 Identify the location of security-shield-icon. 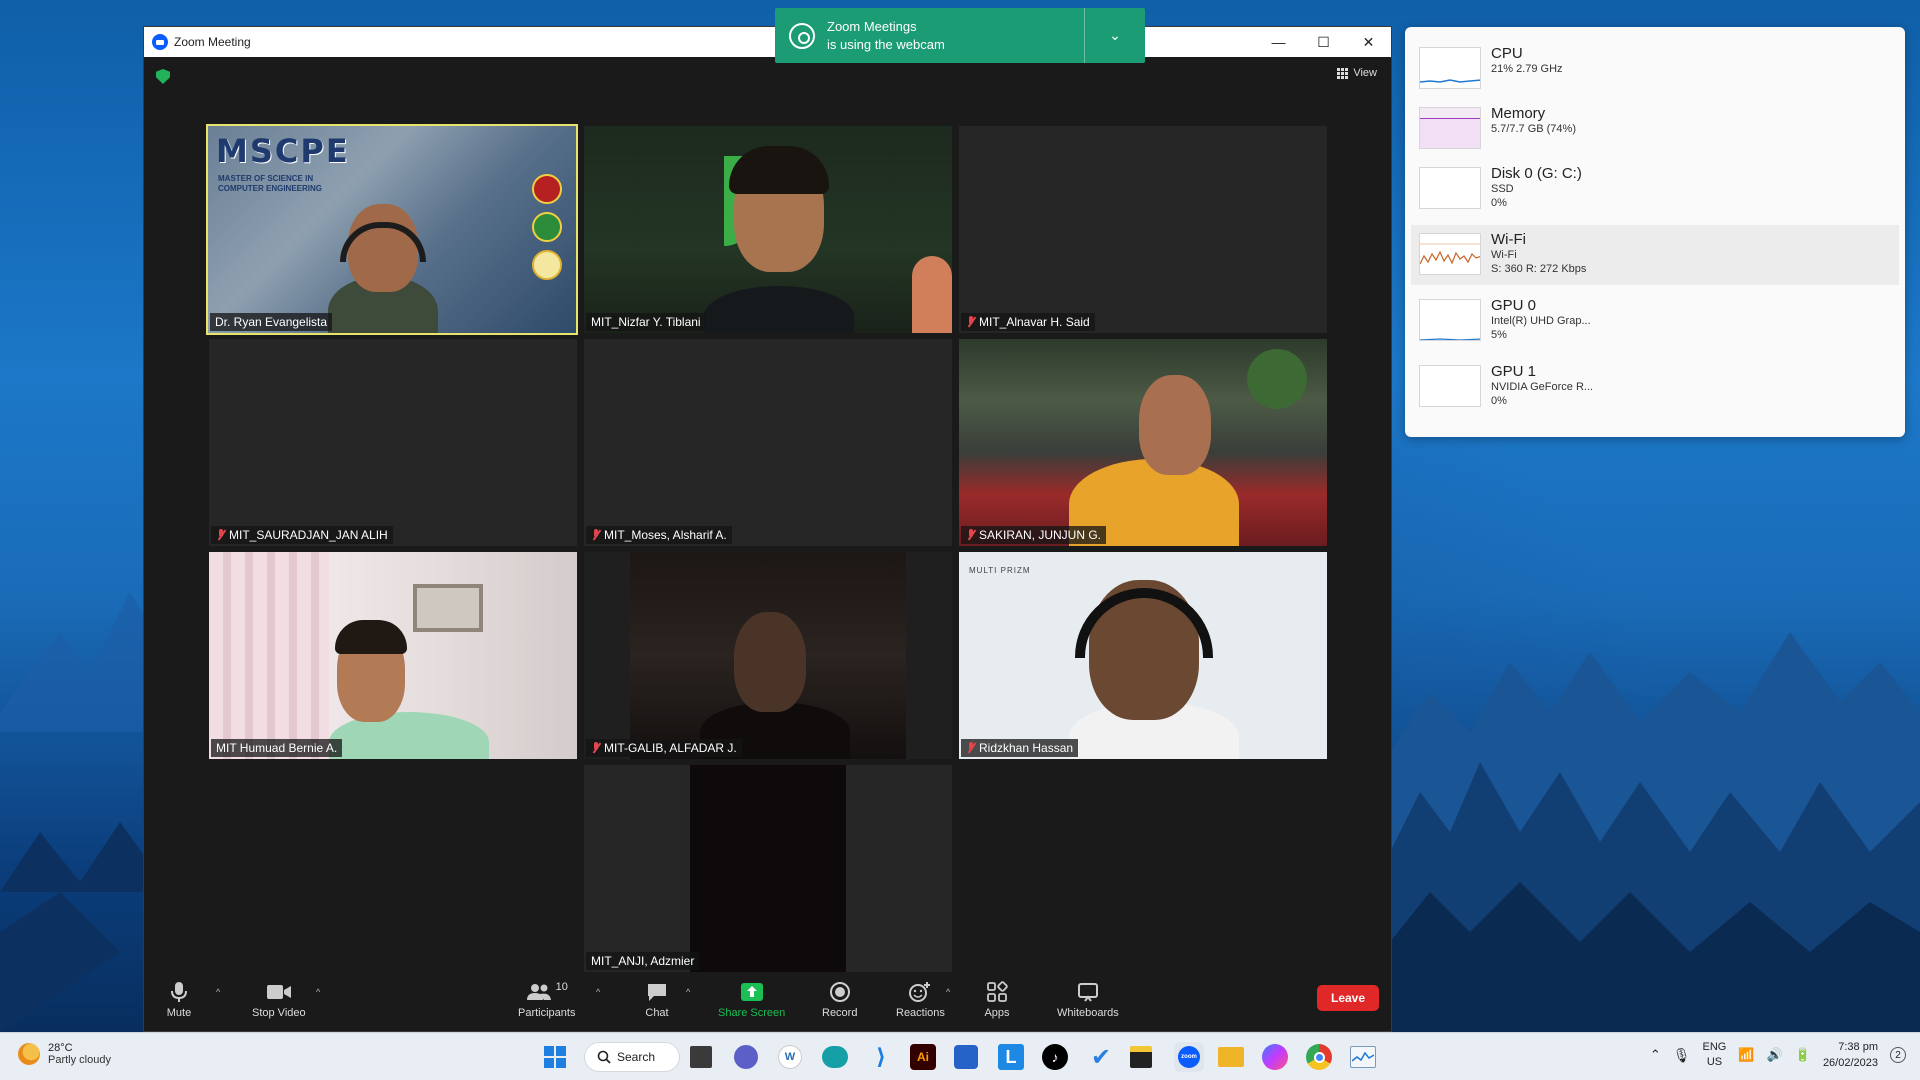
(163, 76).